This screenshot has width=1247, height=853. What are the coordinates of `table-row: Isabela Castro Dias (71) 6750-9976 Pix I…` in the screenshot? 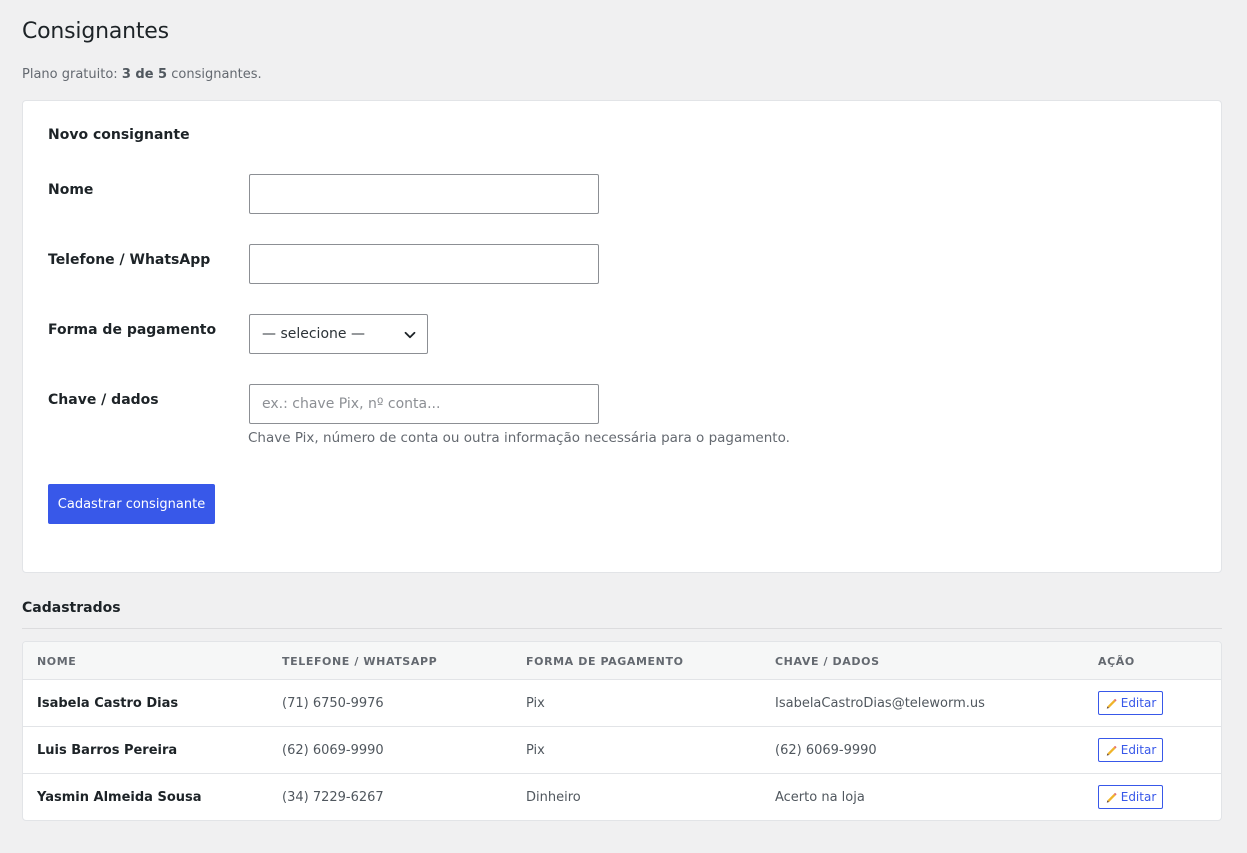 It's located at (622, 703).